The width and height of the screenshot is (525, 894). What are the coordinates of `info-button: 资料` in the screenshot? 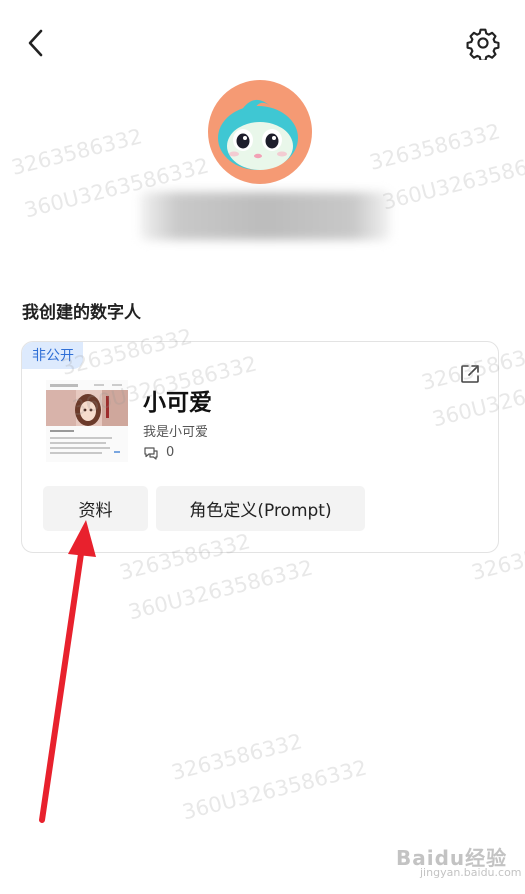 It's located at (95, 508).